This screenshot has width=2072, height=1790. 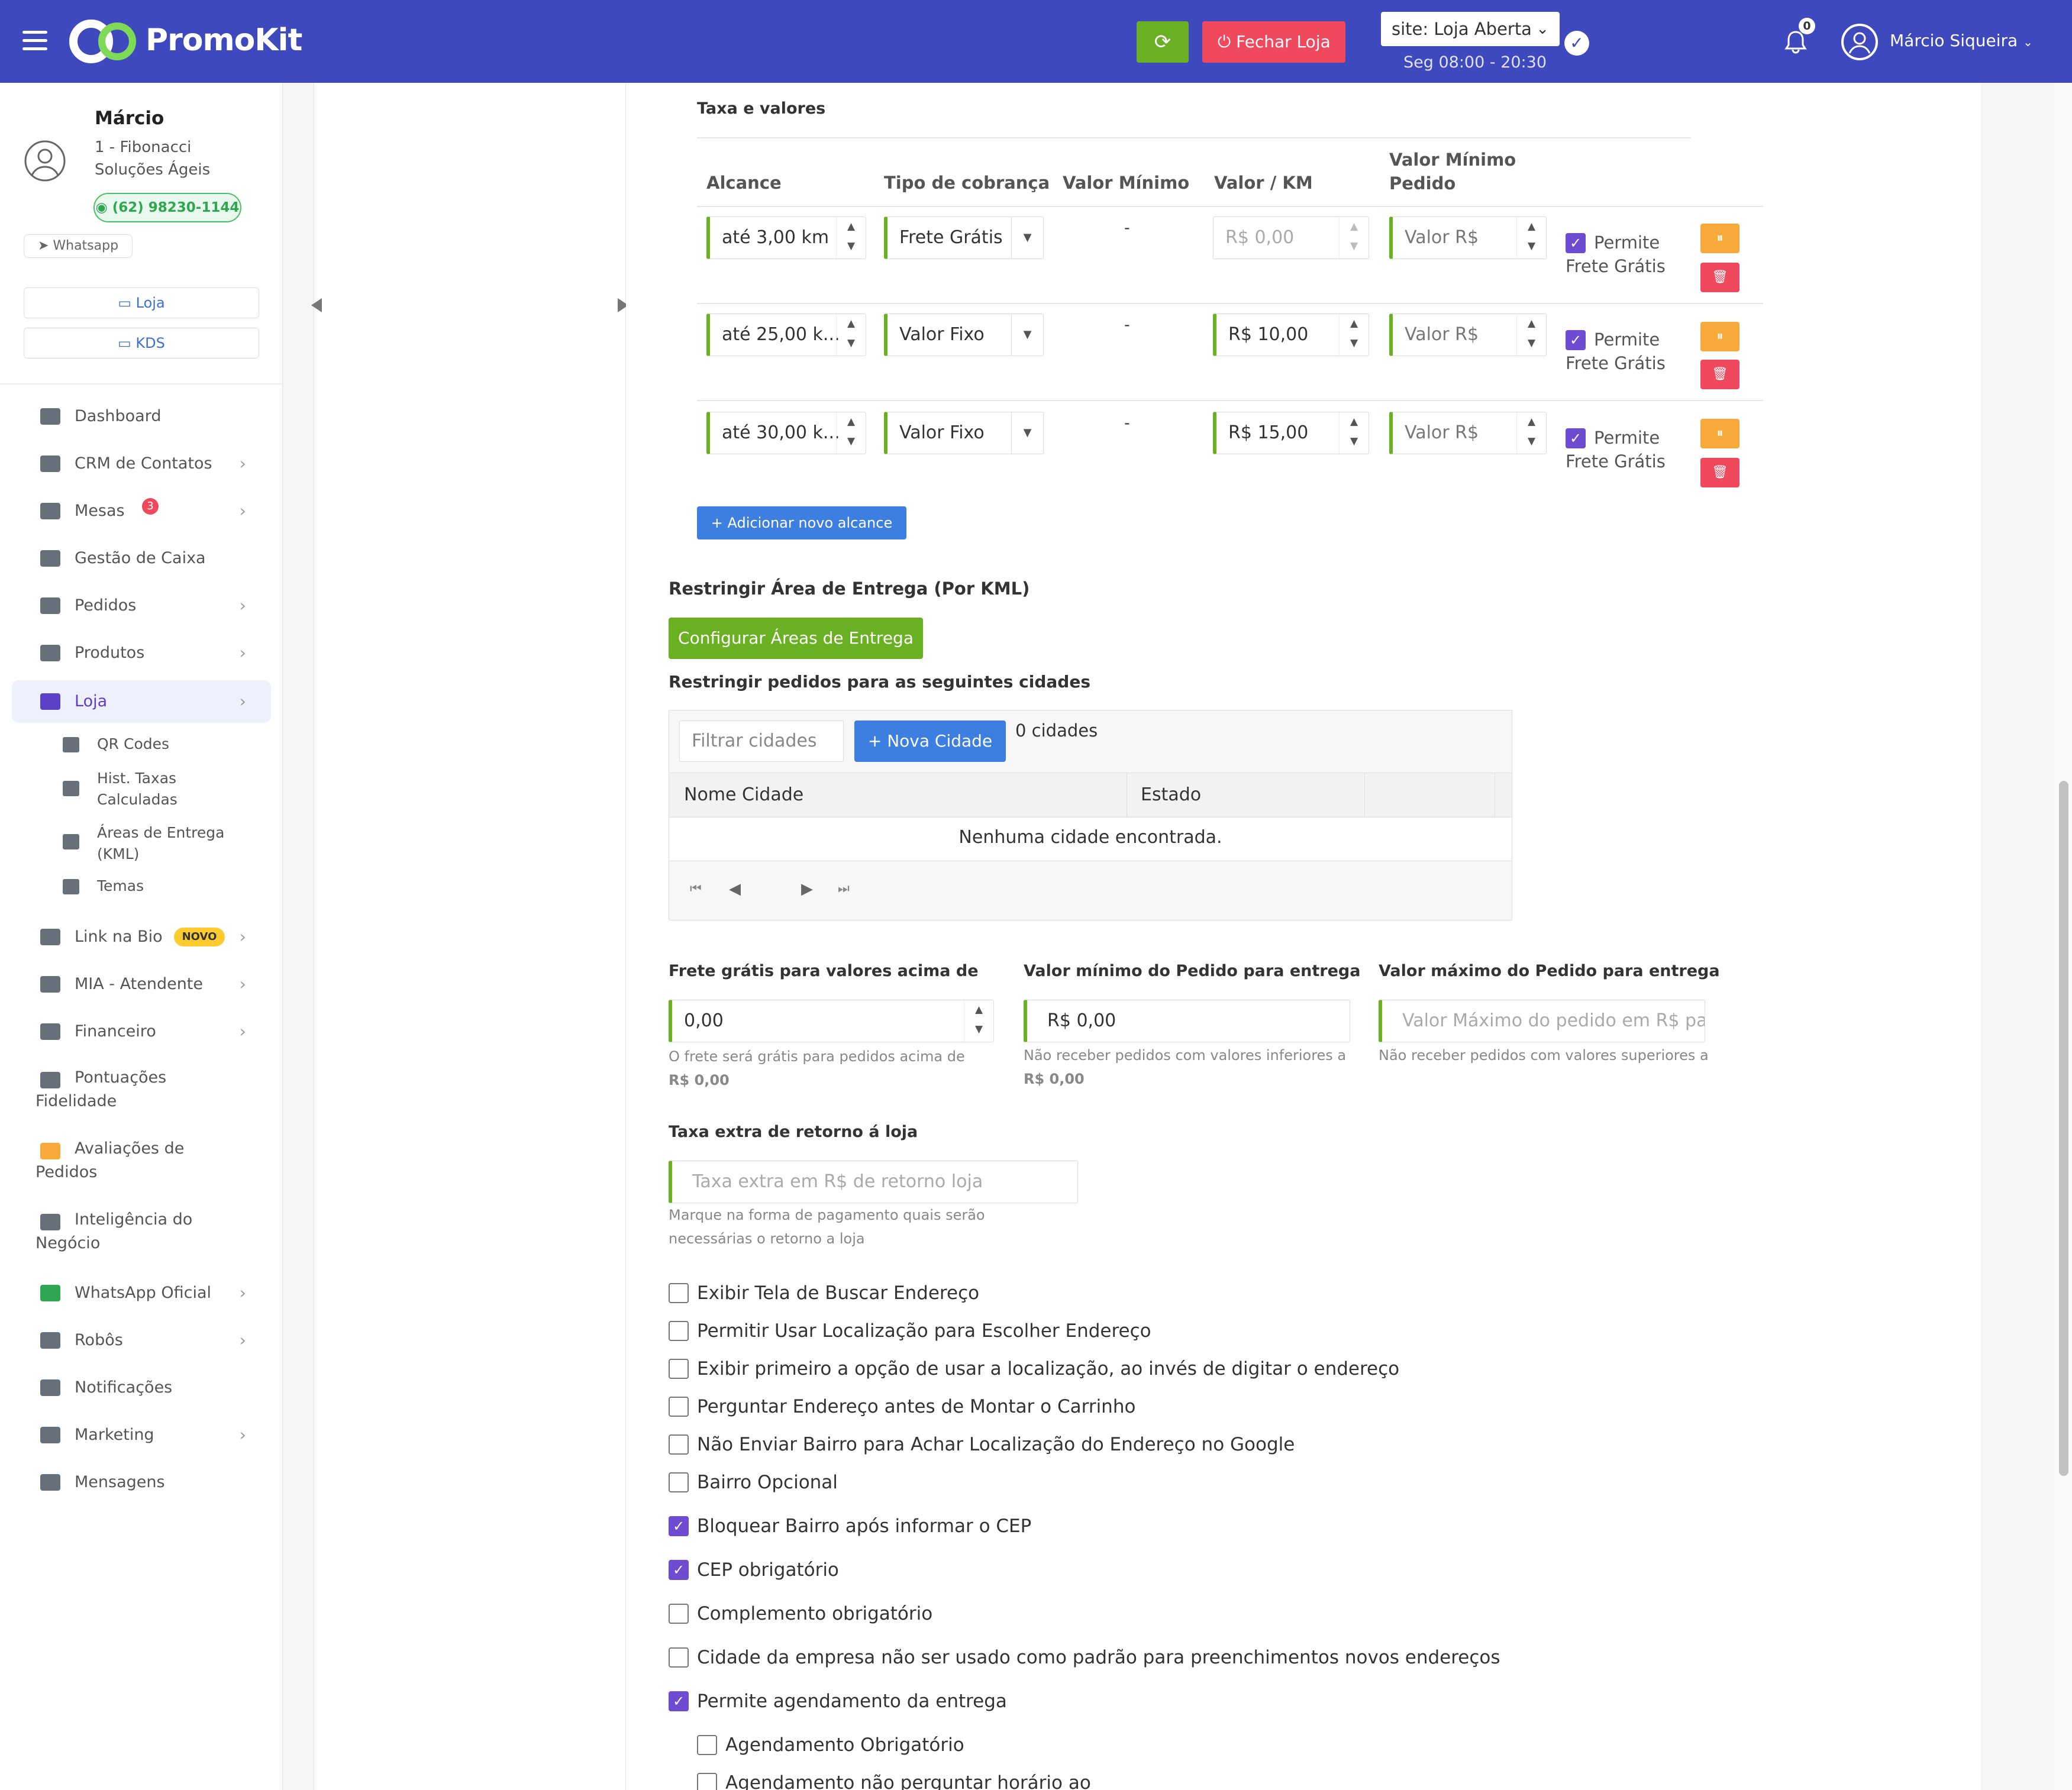 What do you see at coordinates (873, 1182) in the screenshot?
I see `return-fee-input: Taxa extra em R$ de retorno loja` at bounding box center [873, 1182].